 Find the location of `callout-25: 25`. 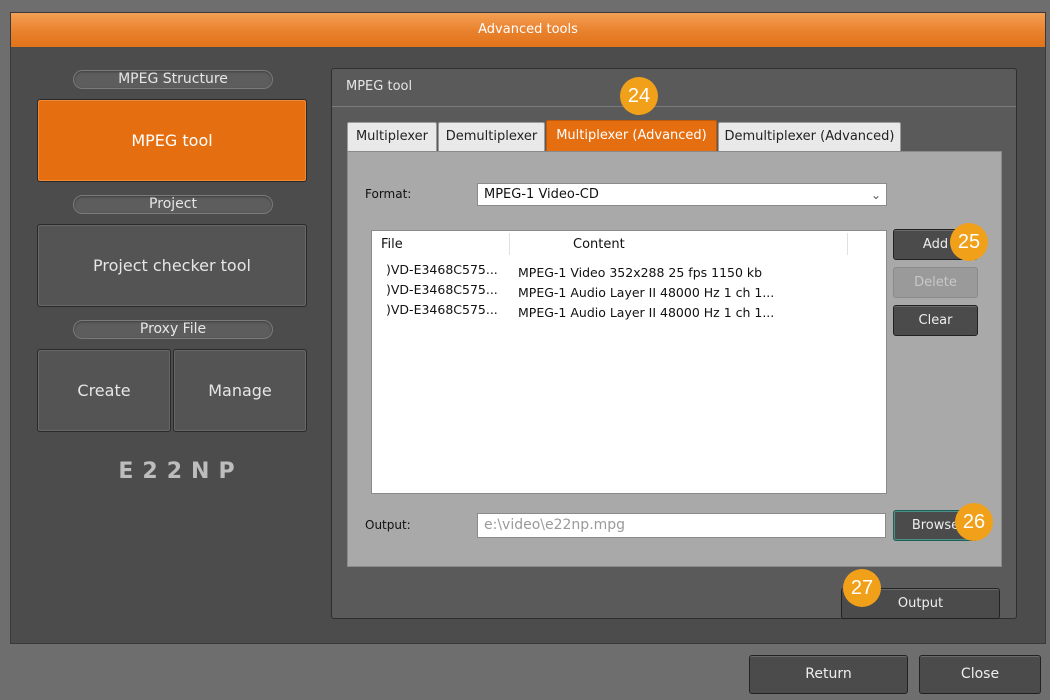

callout-25: 25 is located at coordinates (969, 242).